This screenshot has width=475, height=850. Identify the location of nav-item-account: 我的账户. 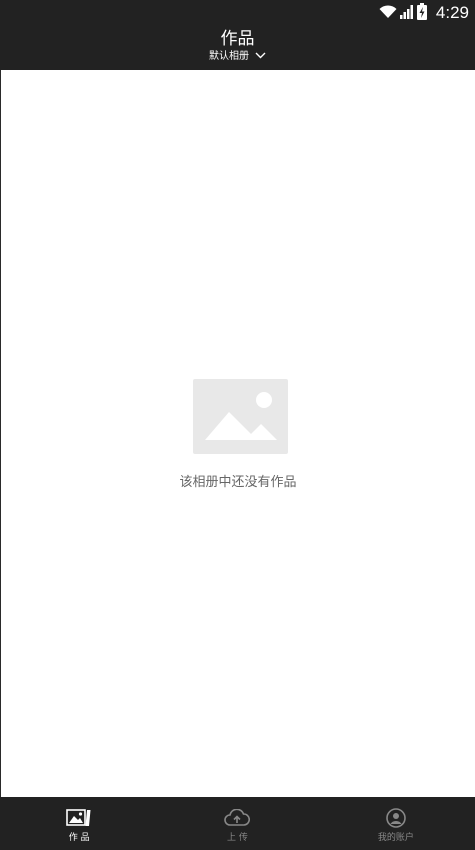
(396, 823).